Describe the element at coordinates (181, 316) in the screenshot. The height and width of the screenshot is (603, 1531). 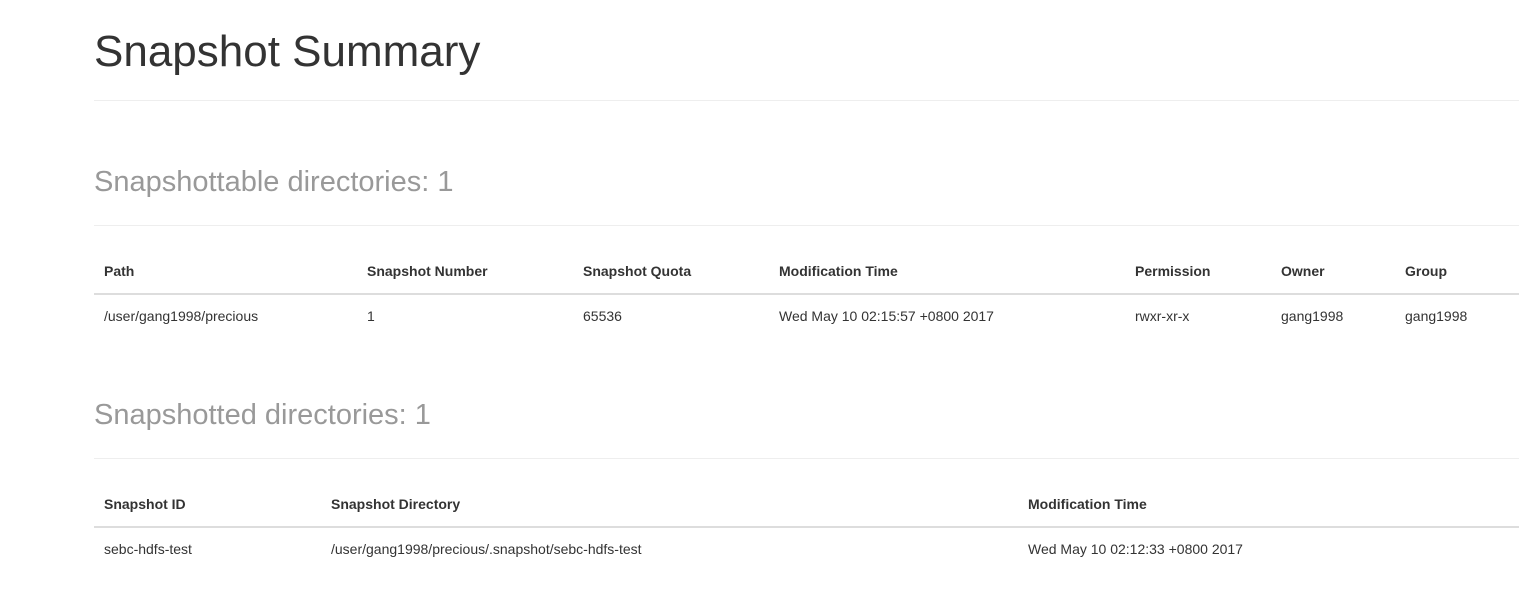
I see `cell-path: /user/gang1998/precious` at that location.